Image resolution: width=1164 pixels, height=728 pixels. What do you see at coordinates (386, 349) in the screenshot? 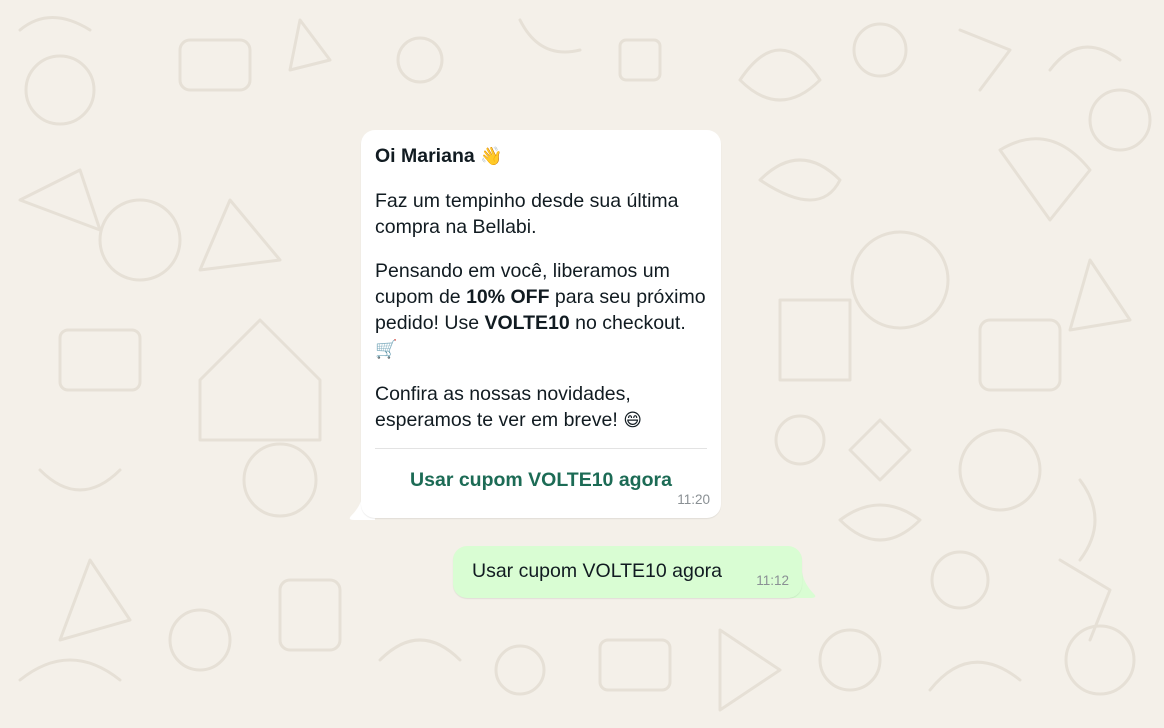
I see `shopping-cart-icon: 🛒` at bounding box center [386, 349].